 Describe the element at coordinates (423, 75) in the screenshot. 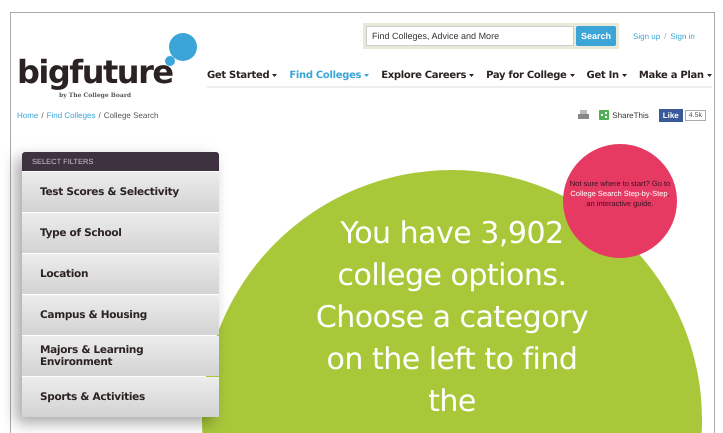

I see `nav-menu-item: Explore Careers` at that location.